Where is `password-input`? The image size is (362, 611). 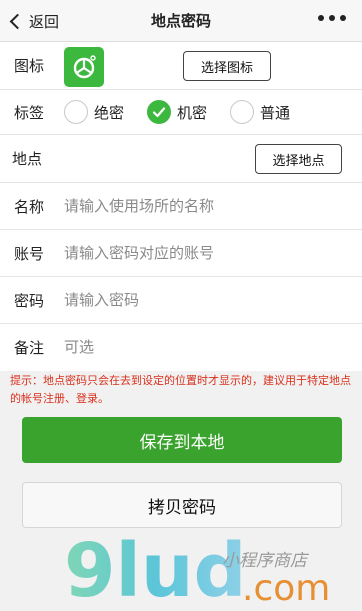
password-input is located at coordinates (139, 300).